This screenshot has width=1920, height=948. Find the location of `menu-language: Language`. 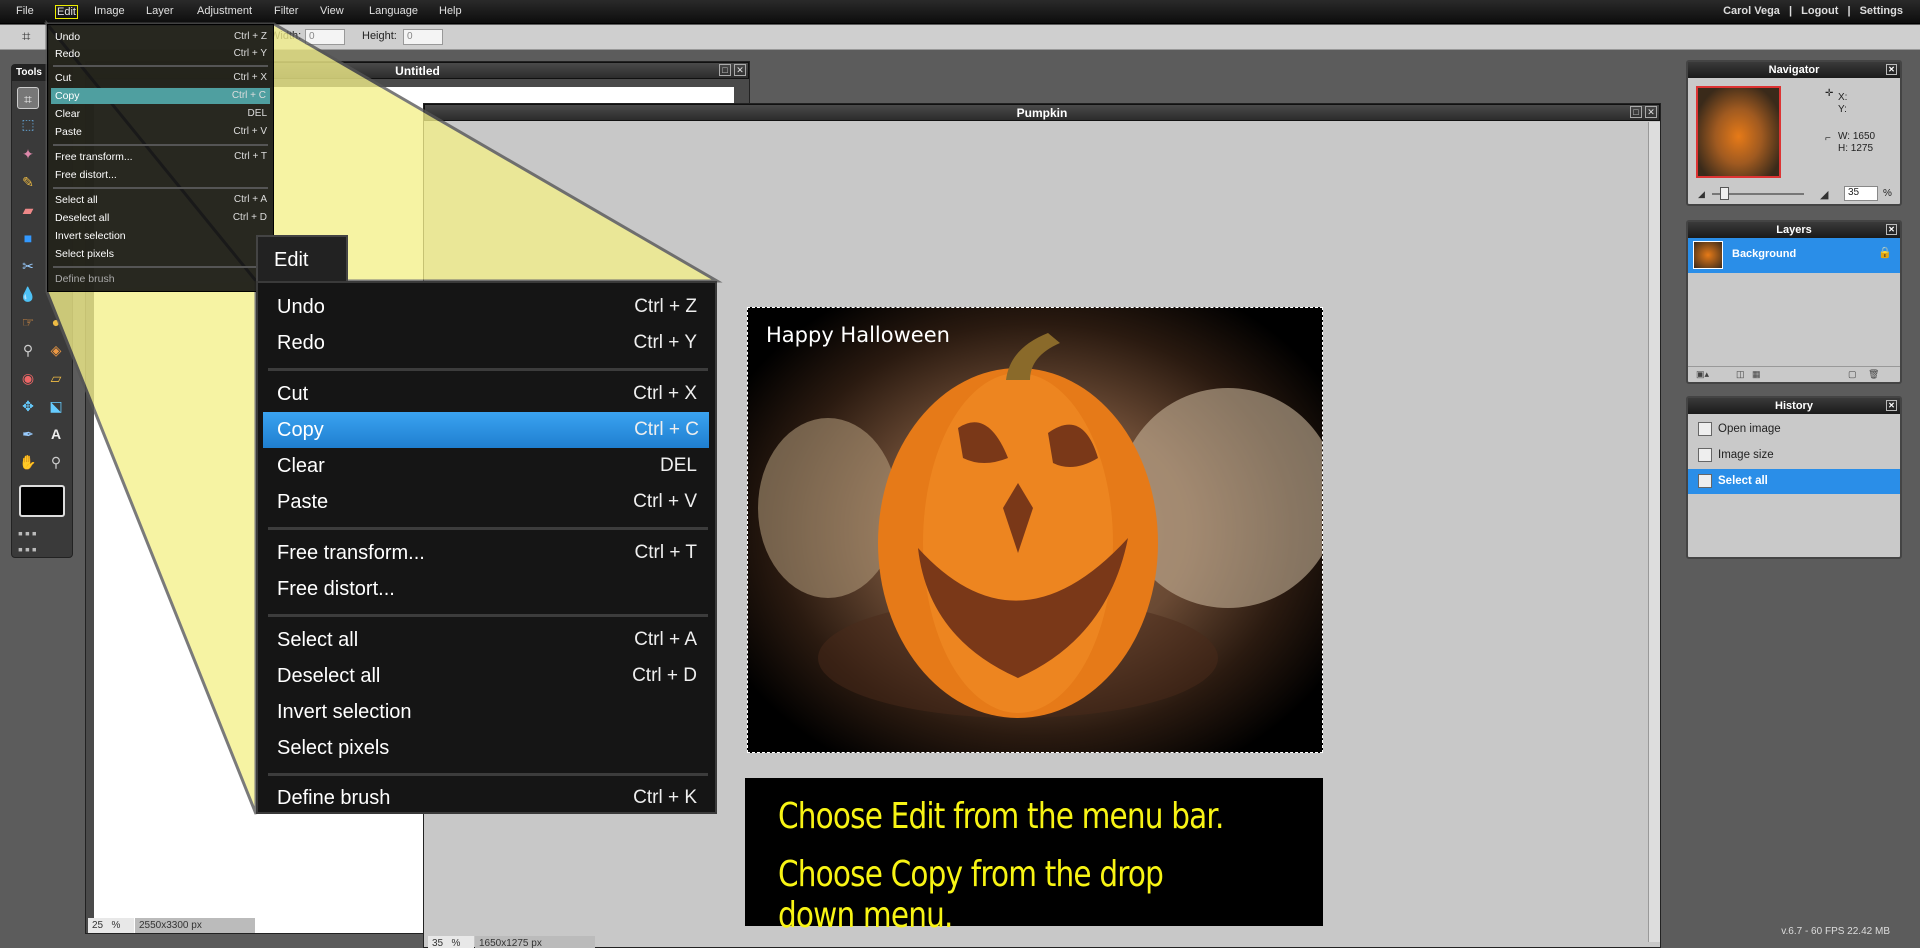

menu-language: Language is located at coordinates (393, 11).